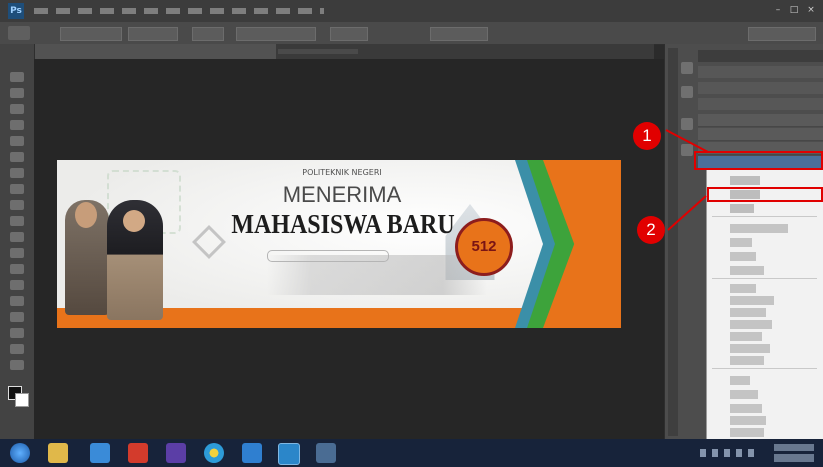 The height and width of the screenshot is (467, 823). I want to click on path-select-tool-icon, so click(17, 333).